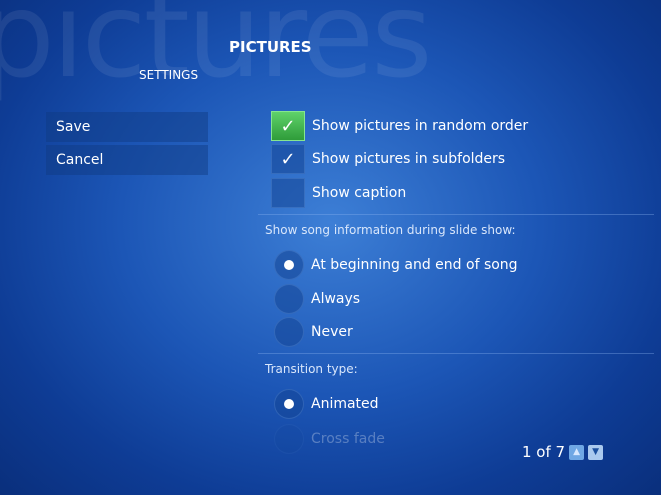 This screenshot has height=495, width=661. Describe the element at coordinates (420, 126) in the screenshot. I see `option-label: Show pictures in random order` at that location.